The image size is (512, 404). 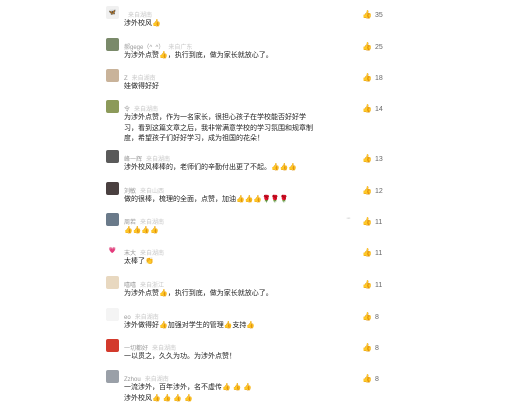 What do you see at coordinates (146, 376) in the screenshot?
I see `comment-meta: Zzhou 来自湖南` at bounding box center [146, 376].